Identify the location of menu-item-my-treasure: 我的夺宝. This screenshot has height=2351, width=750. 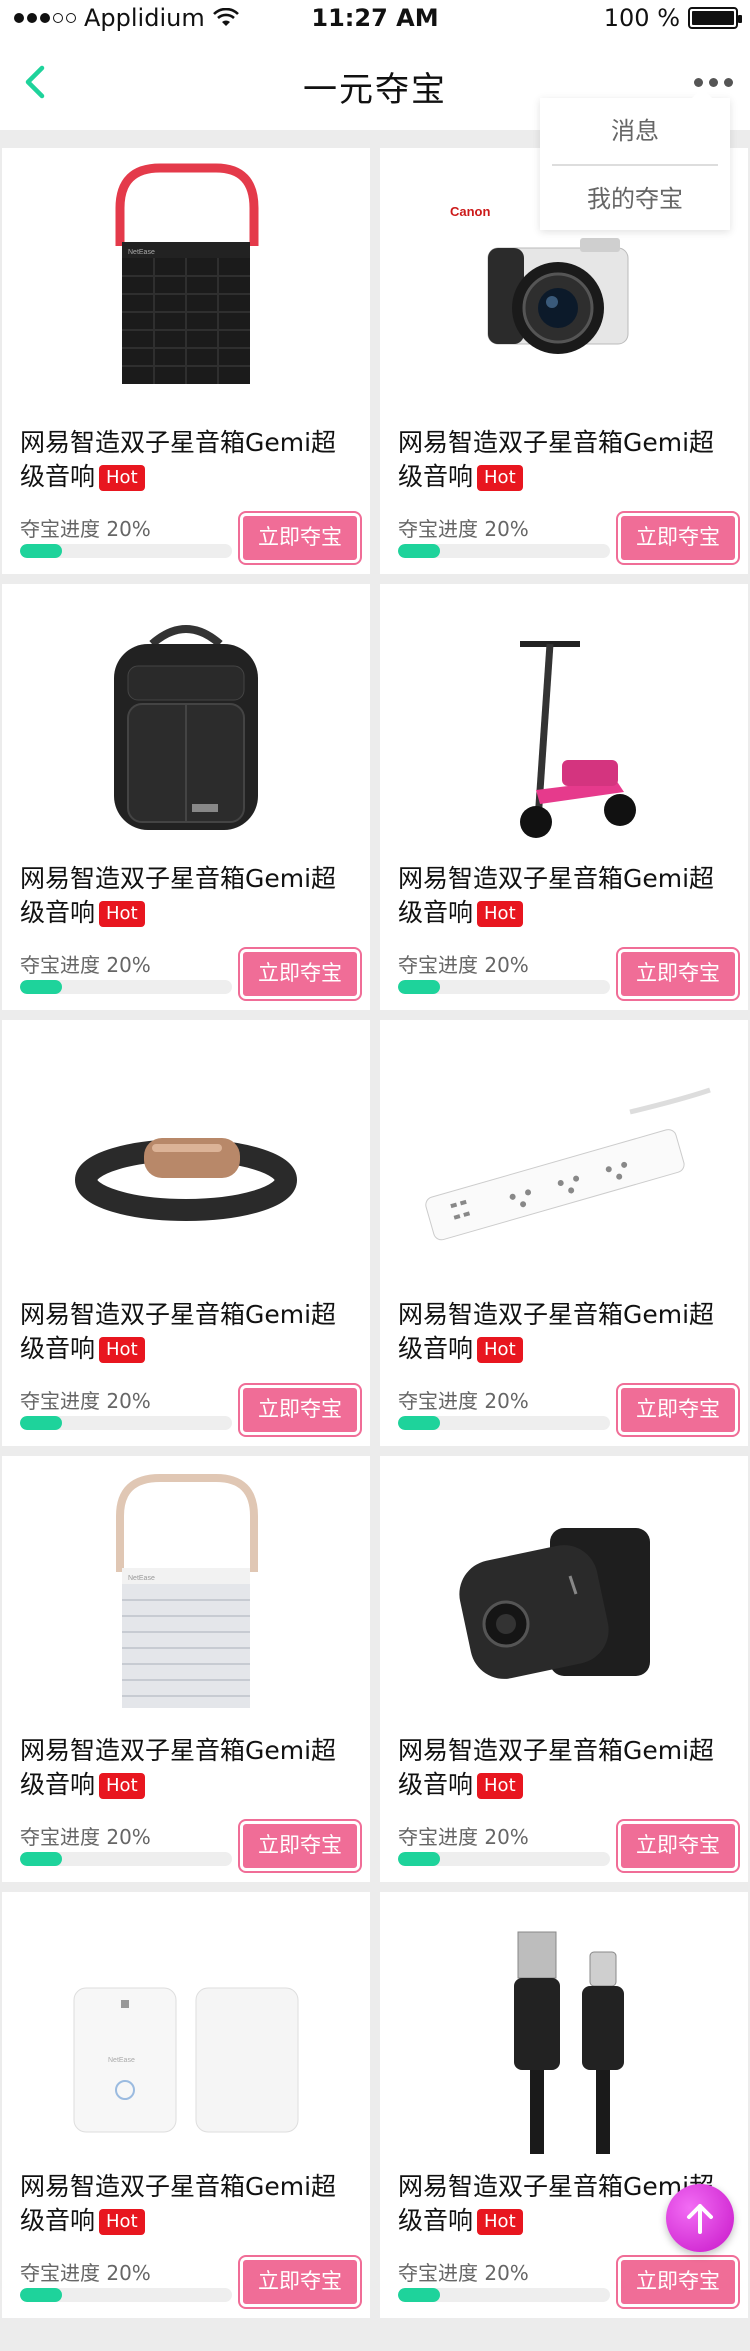
(635, 199).